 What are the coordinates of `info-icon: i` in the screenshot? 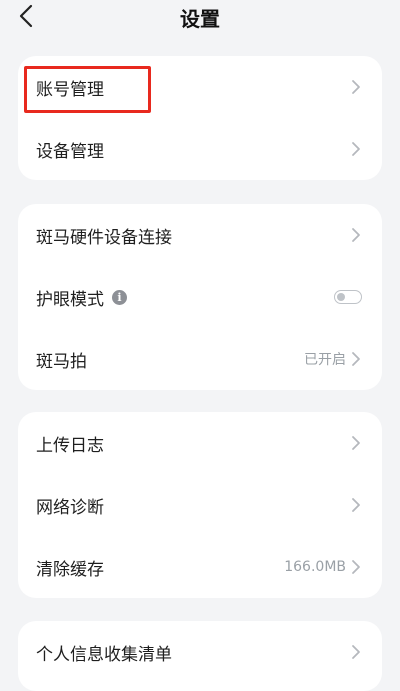 It's located at (119, 297).